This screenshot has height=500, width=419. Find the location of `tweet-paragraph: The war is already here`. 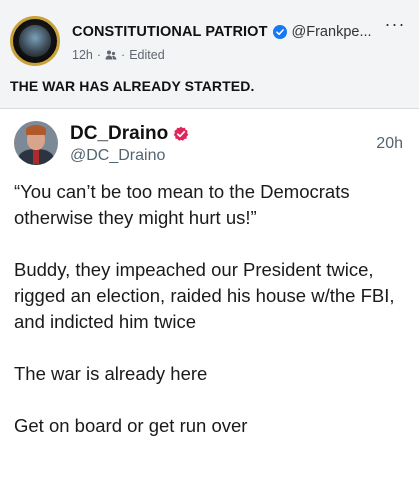

tweet-paragraph: The war is already here is located at coordinates (111, 373).